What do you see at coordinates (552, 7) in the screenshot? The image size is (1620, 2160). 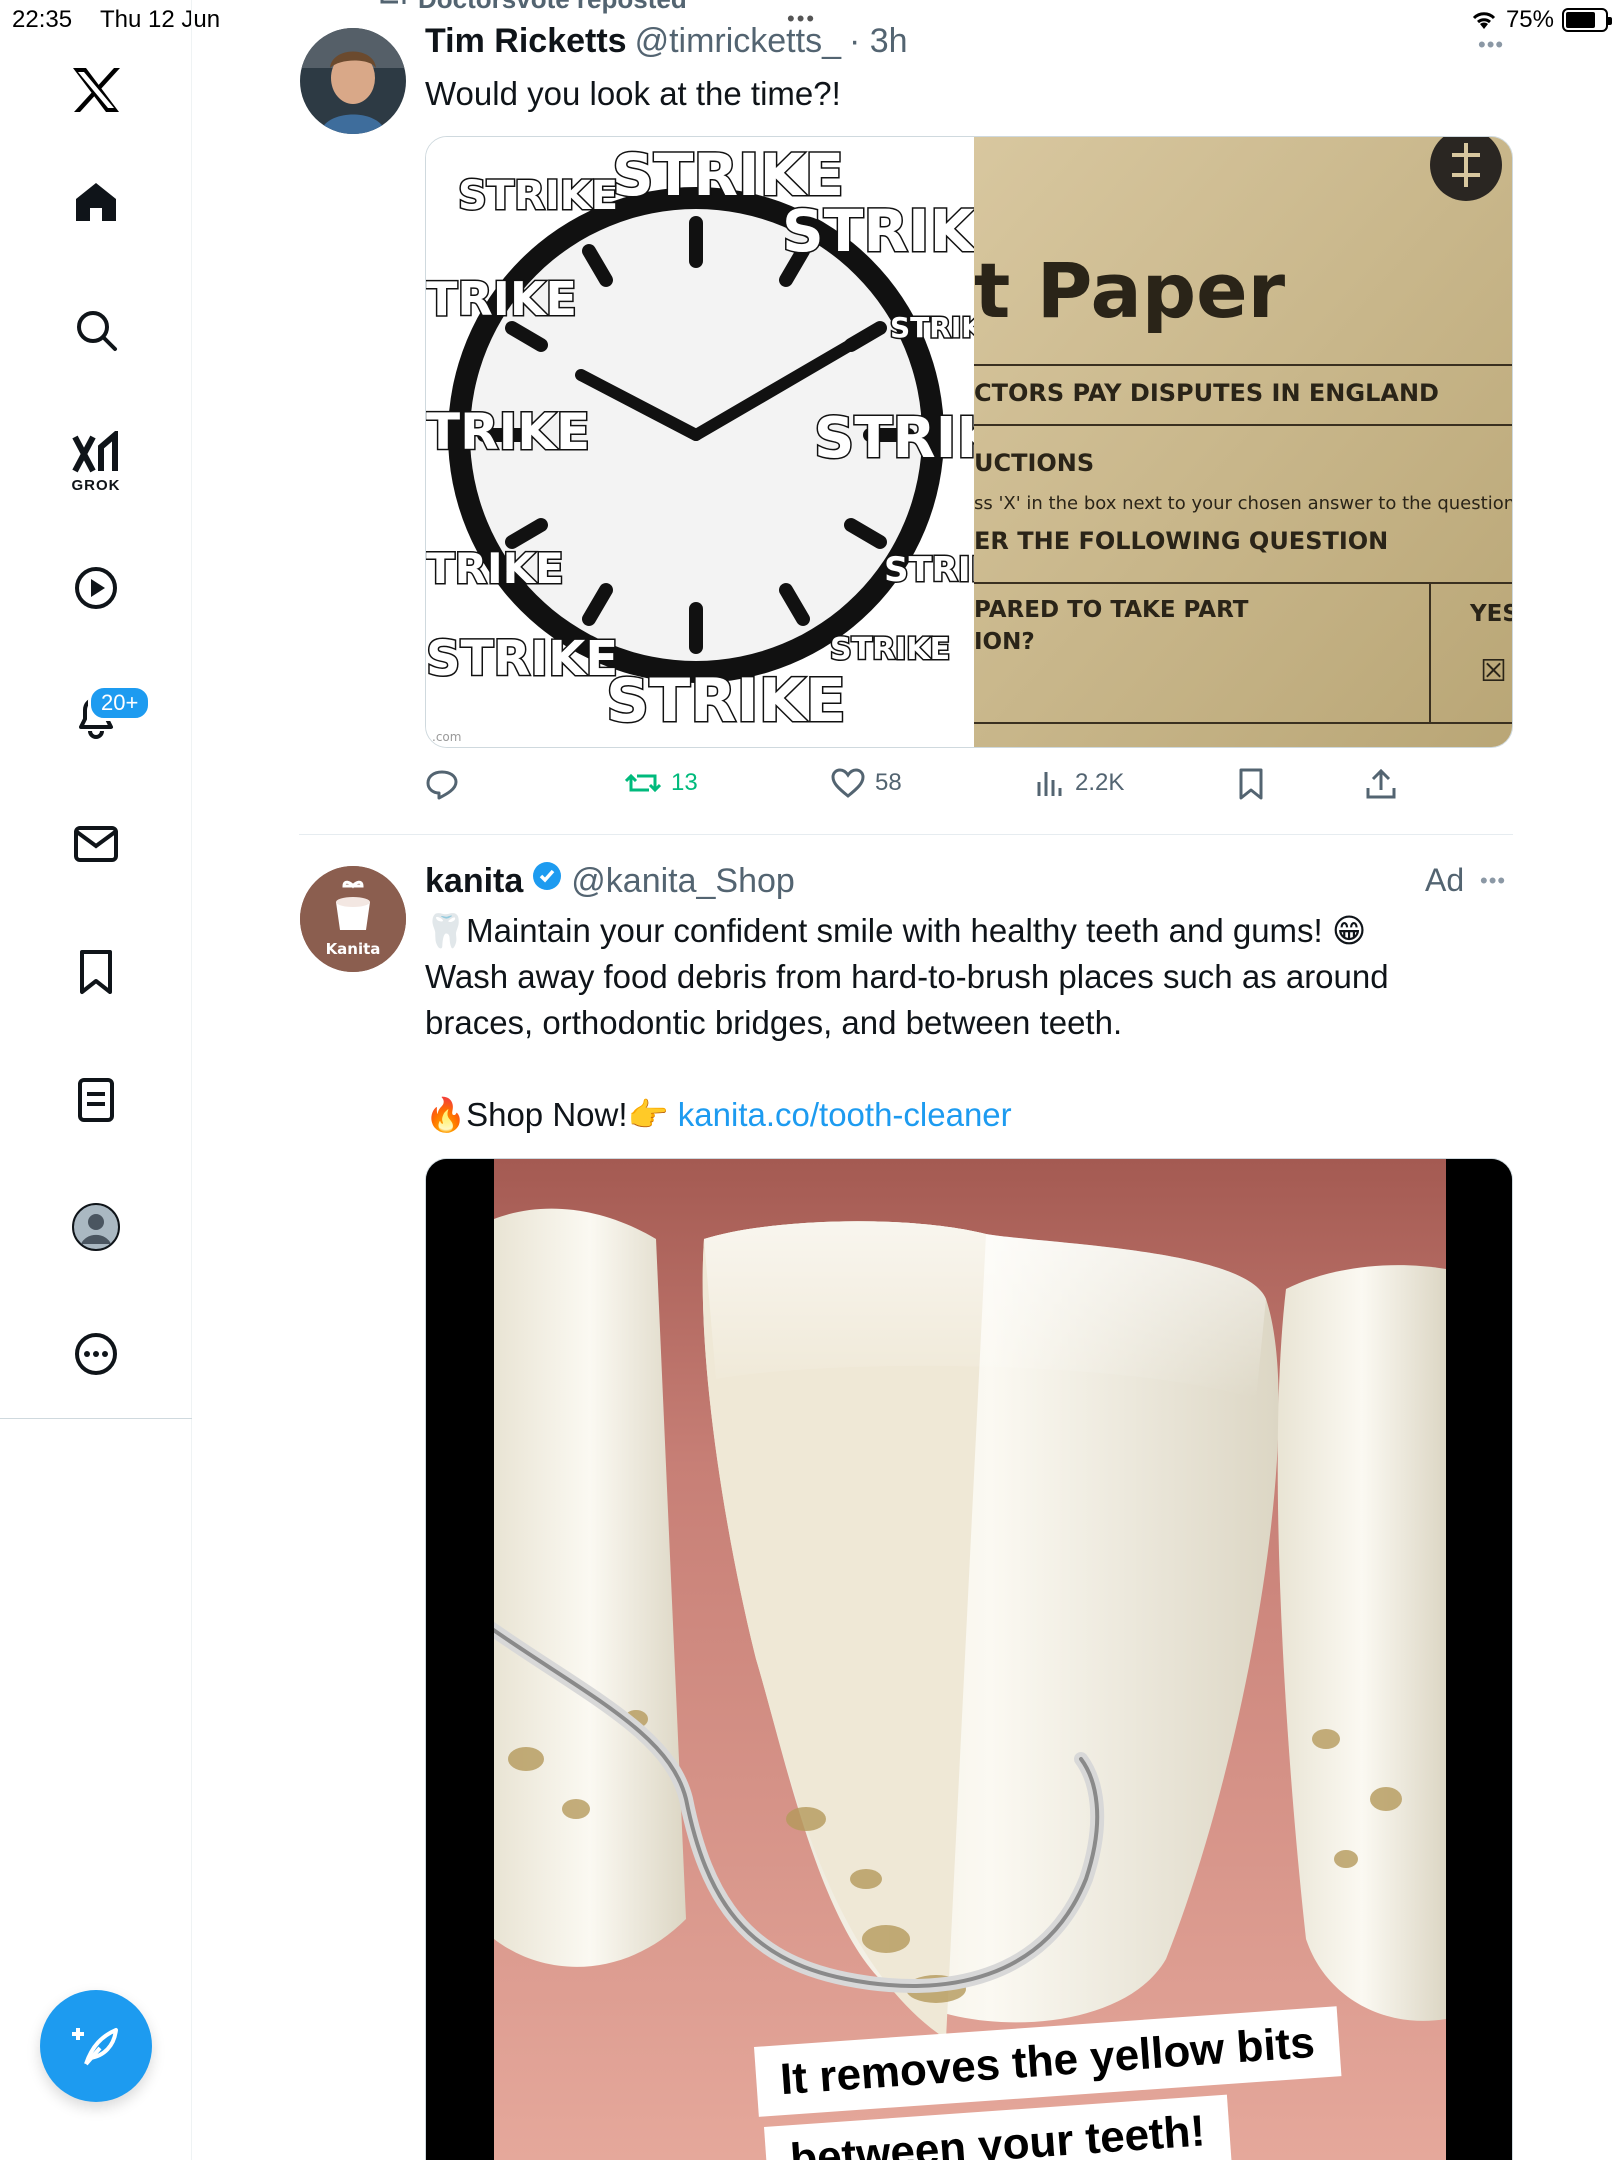 I see `repost-banner-text: Doctorsvote reposted` at bounding box center [552, 7].